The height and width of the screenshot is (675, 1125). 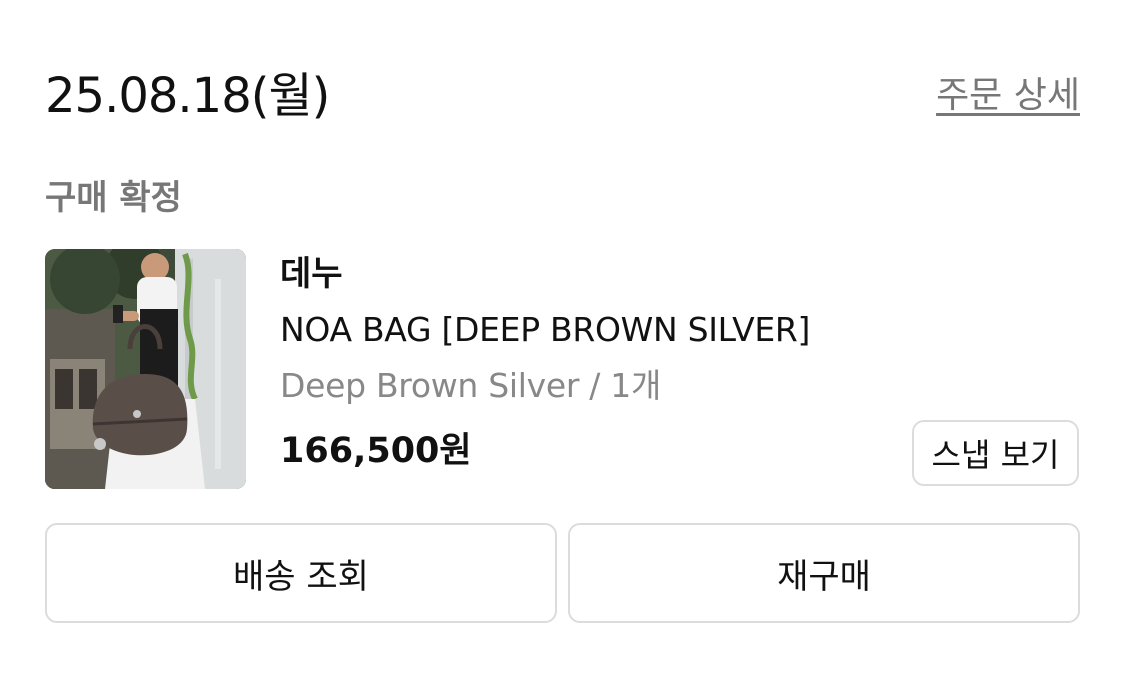 I want to click on product-thumbnail, so click(x=145, y=369).